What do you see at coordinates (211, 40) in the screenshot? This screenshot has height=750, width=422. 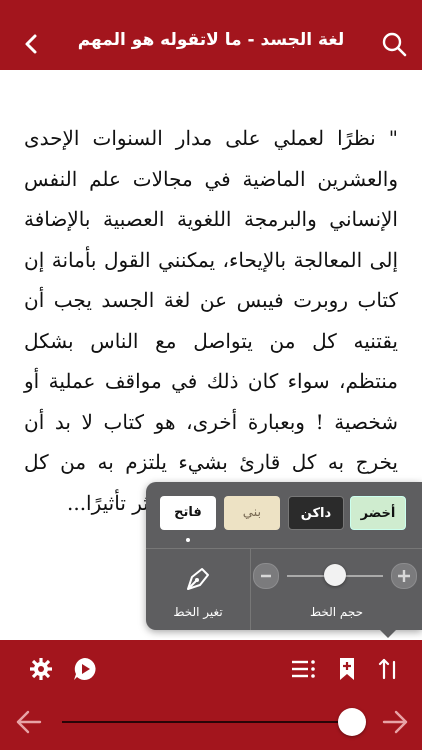 I see `book-title: لغة الجسد - ما لاتقوله هو المهم` at bounding box center [211, 40].